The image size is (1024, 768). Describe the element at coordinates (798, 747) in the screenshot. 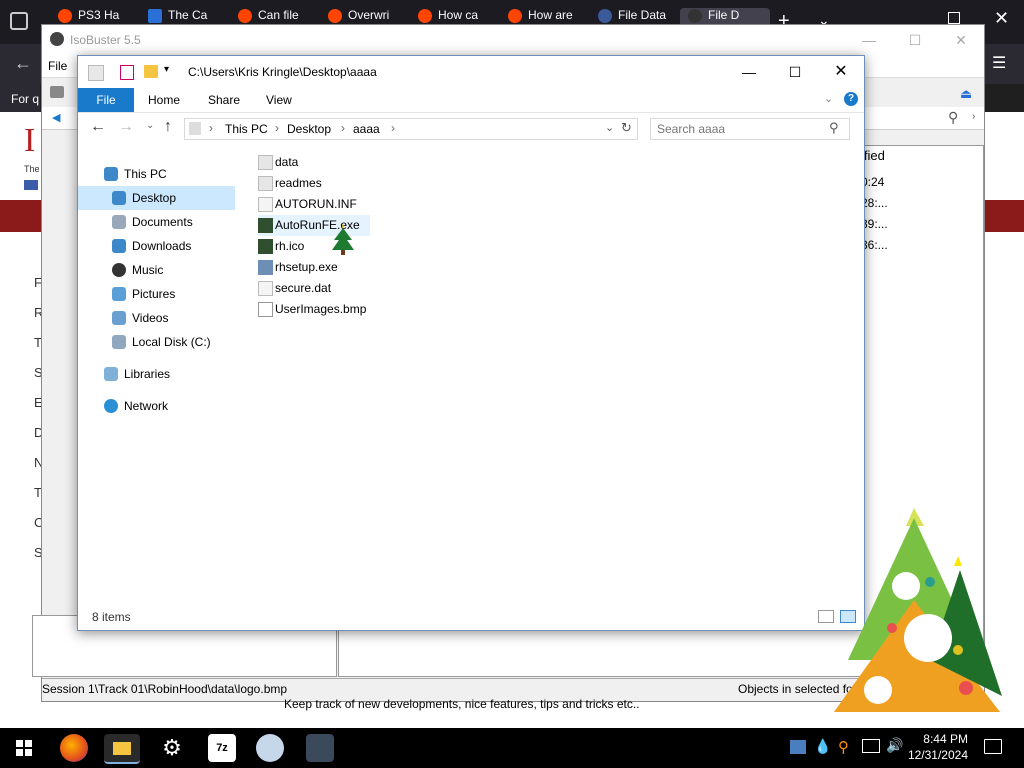

I see `tray-app-icon` at that location.